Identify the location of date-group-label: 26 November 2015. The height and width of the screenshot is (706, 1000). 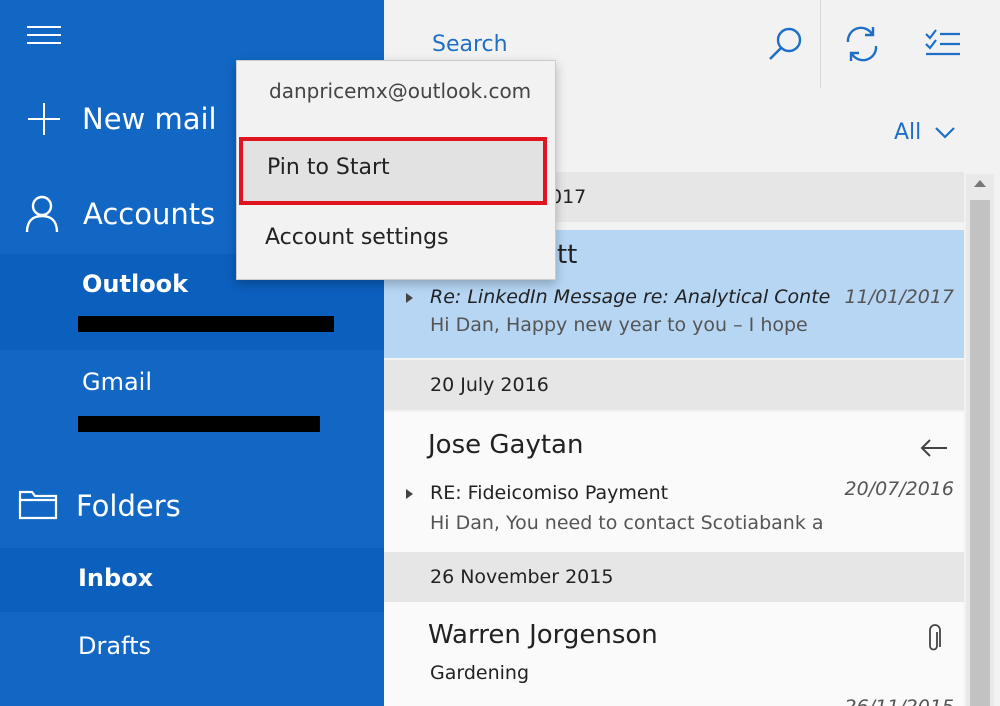
(522, 577).